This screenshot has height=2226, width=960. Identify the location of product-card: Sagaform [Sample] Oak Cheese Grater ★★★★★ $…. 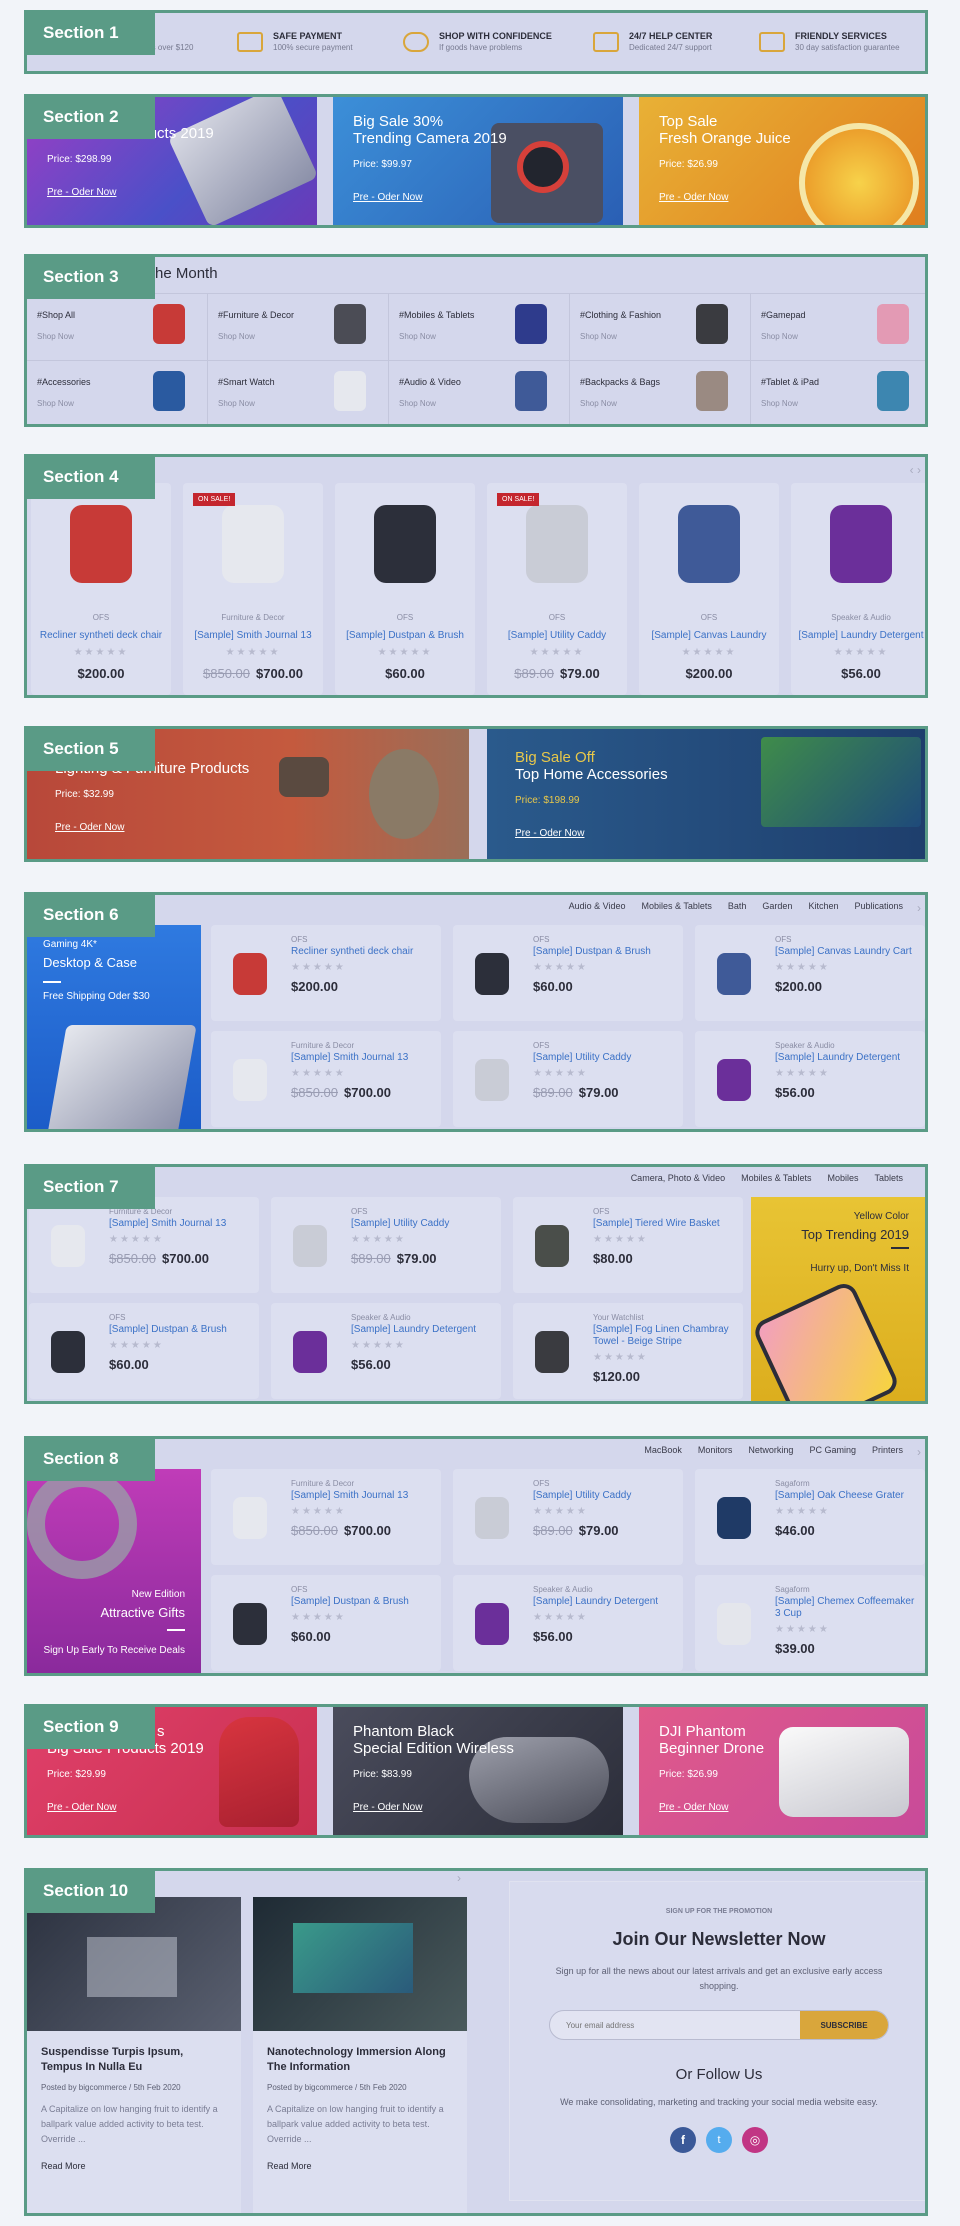
(810, 1517).